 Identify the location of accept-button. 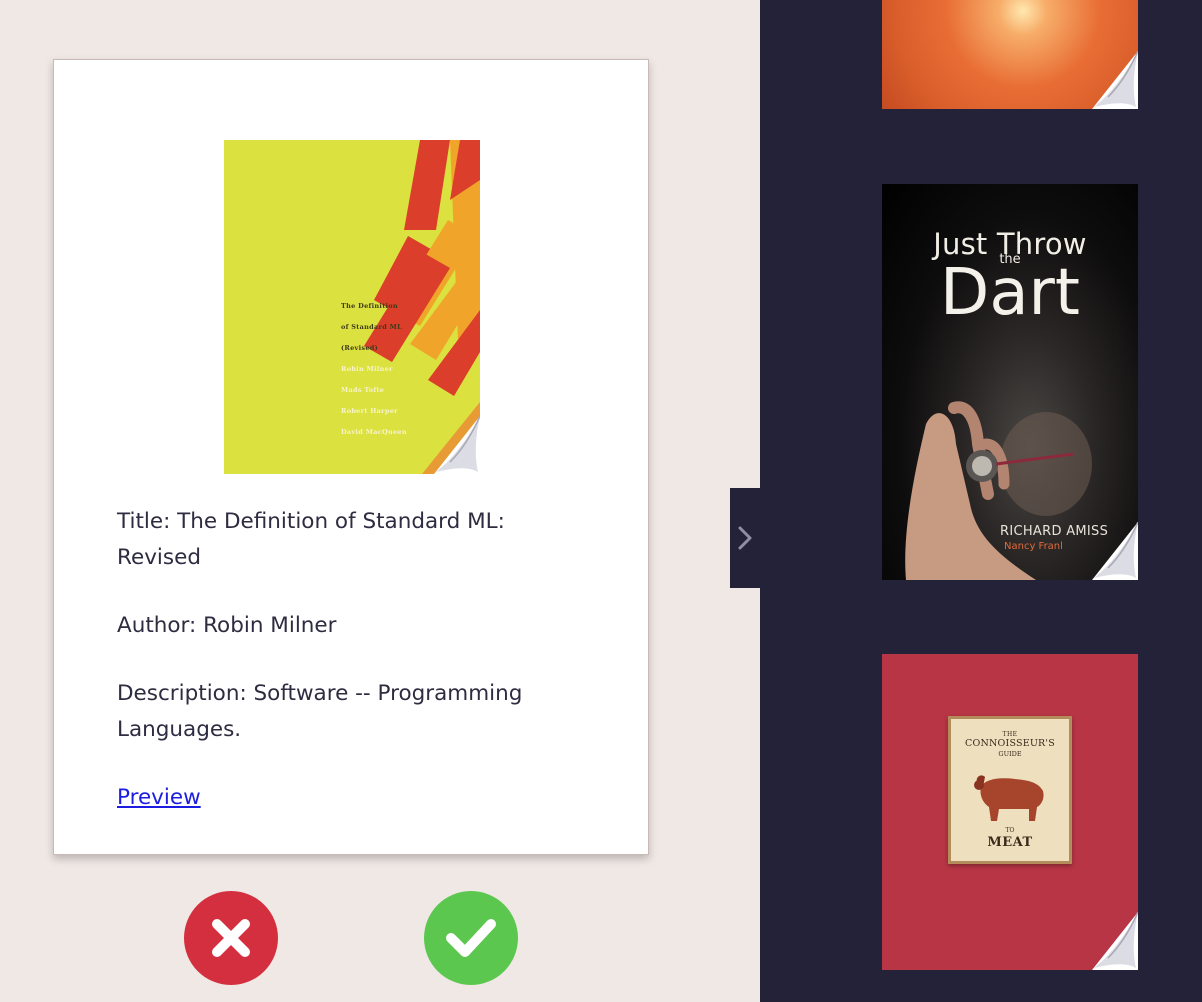
(471, 938).